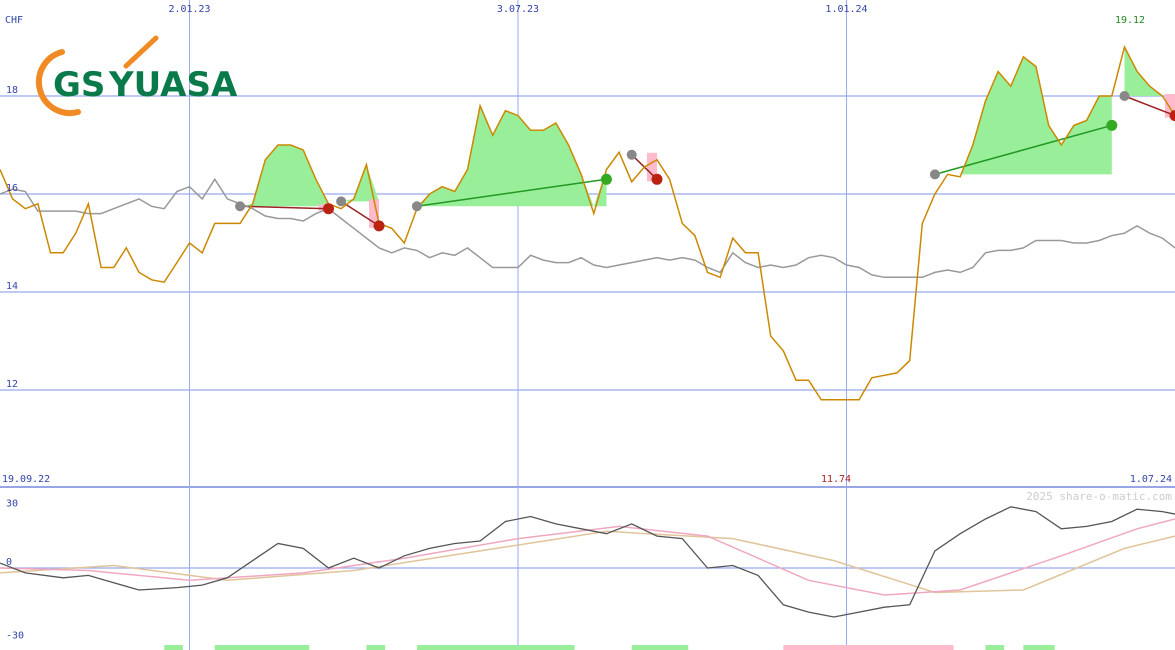  Describe the element at coordinates (1151, 479) in the screenshot. I see `end-date-label: 1.07.24` at that location.